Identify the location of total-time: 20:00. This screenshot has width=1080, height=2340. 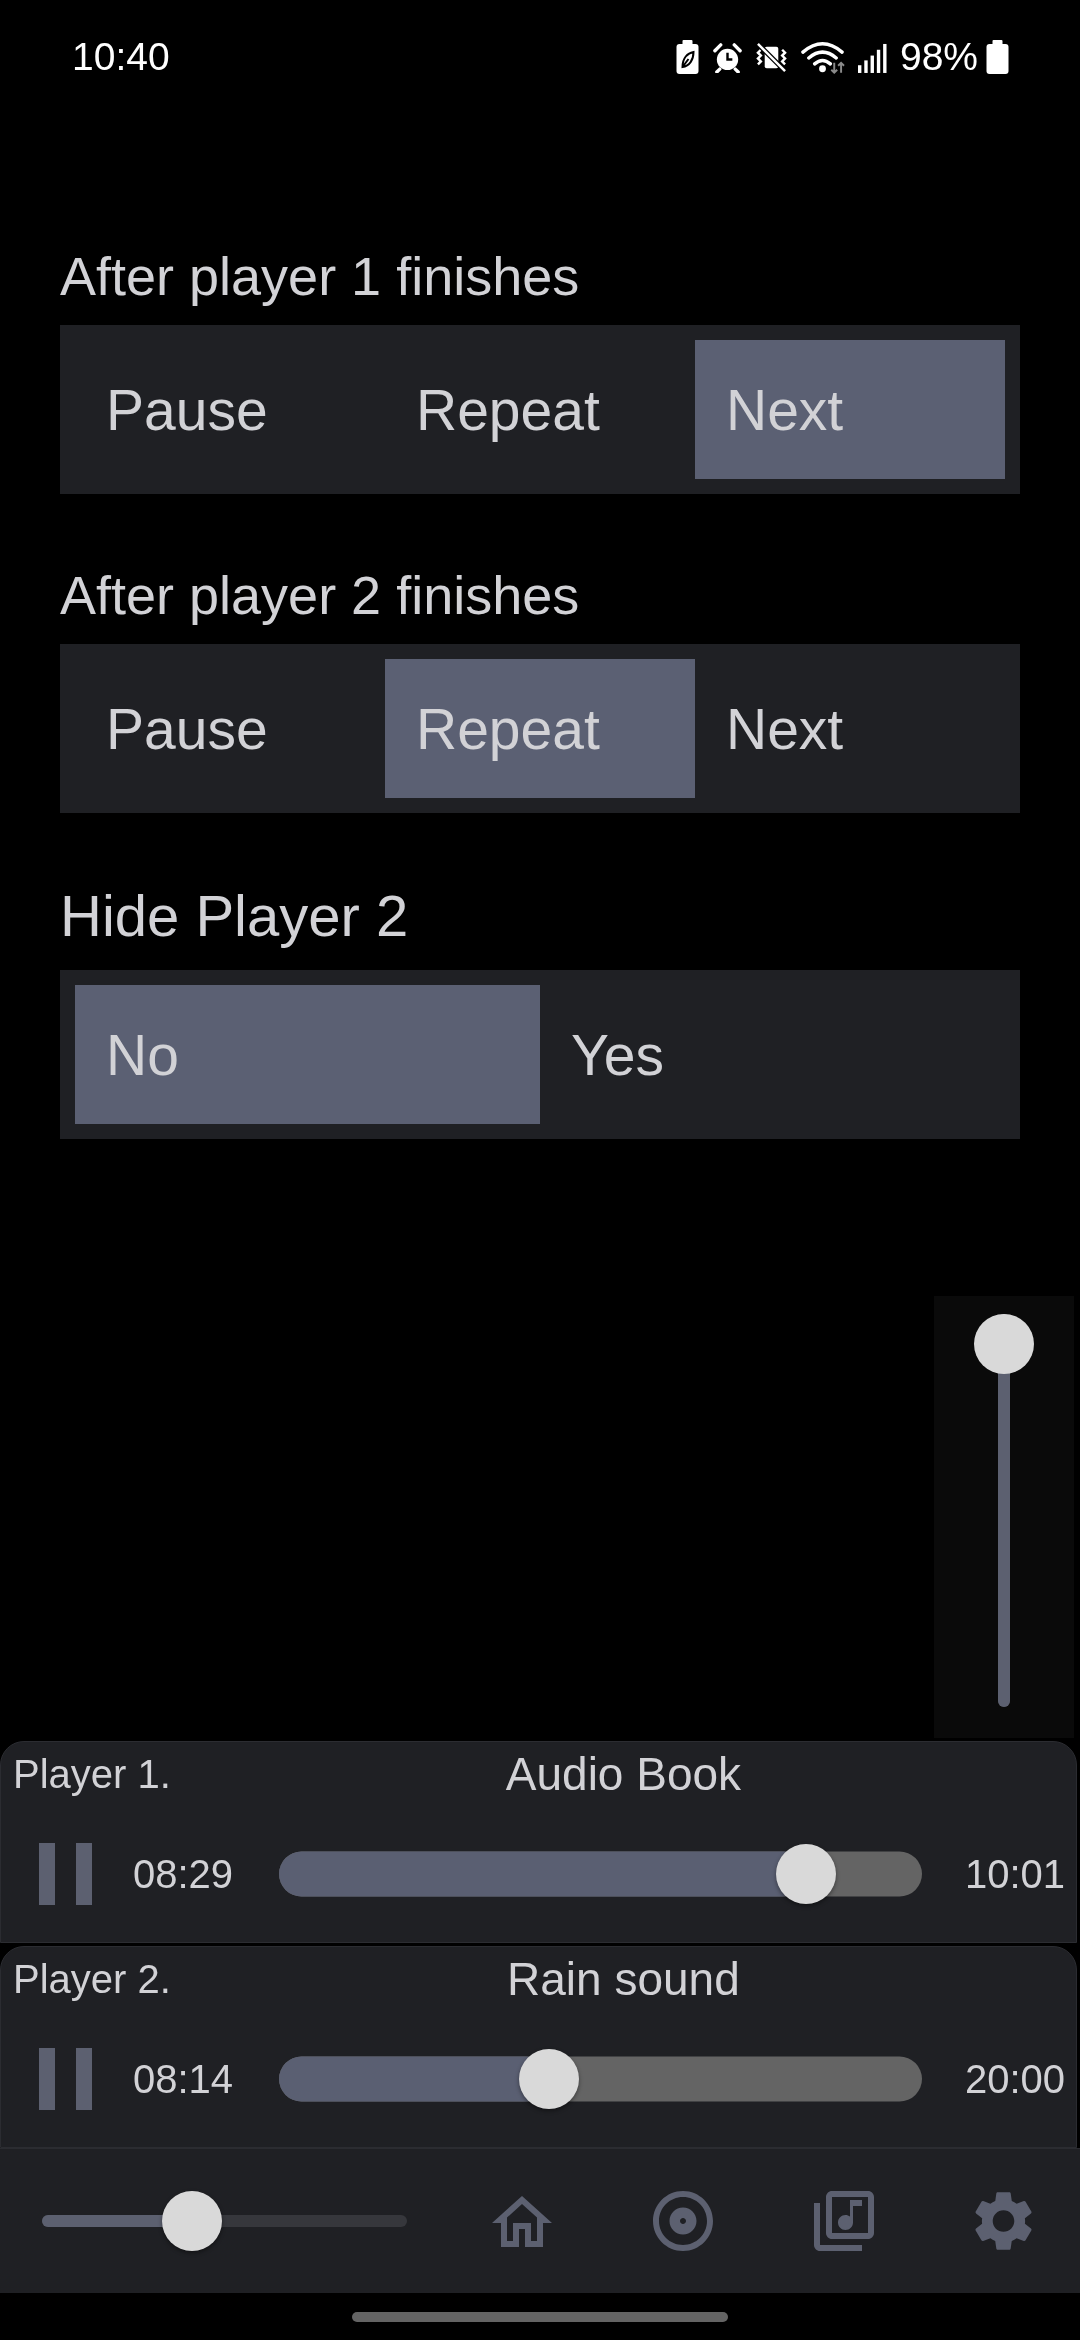
(1014, 2079).